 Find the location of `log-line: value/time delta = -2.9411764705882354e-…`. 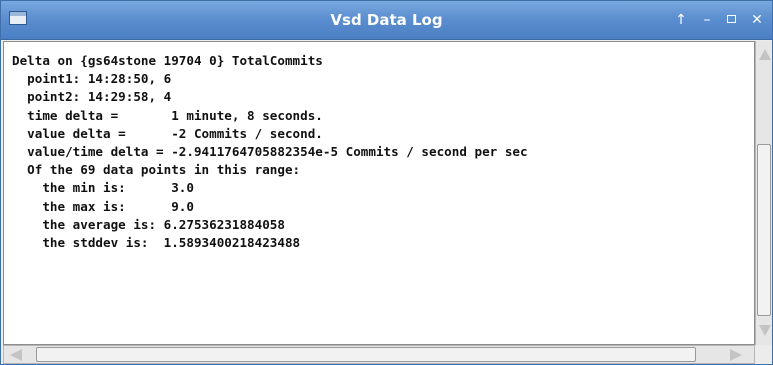

log-line: value/time delta = -2.9411764705882354e-… is located at coordinates (270, 152).